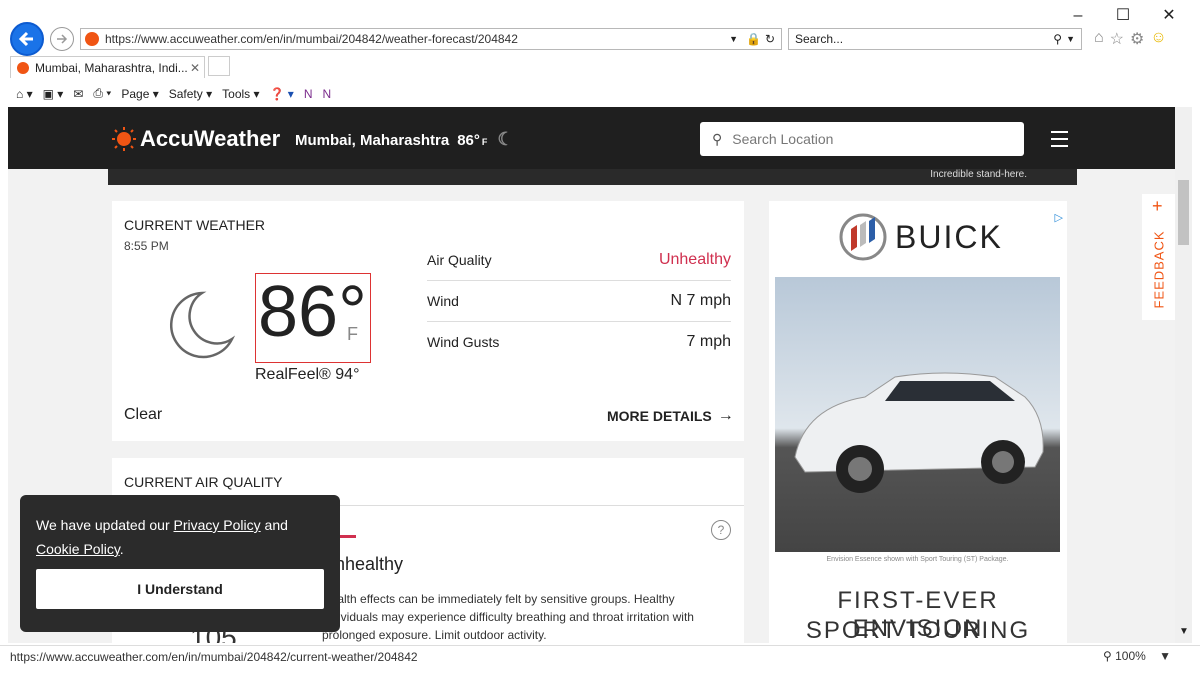  Describe the element at coordinates (459, 259) in the screenshot. I see `row-label-air-quality: Air Quality` at that location.